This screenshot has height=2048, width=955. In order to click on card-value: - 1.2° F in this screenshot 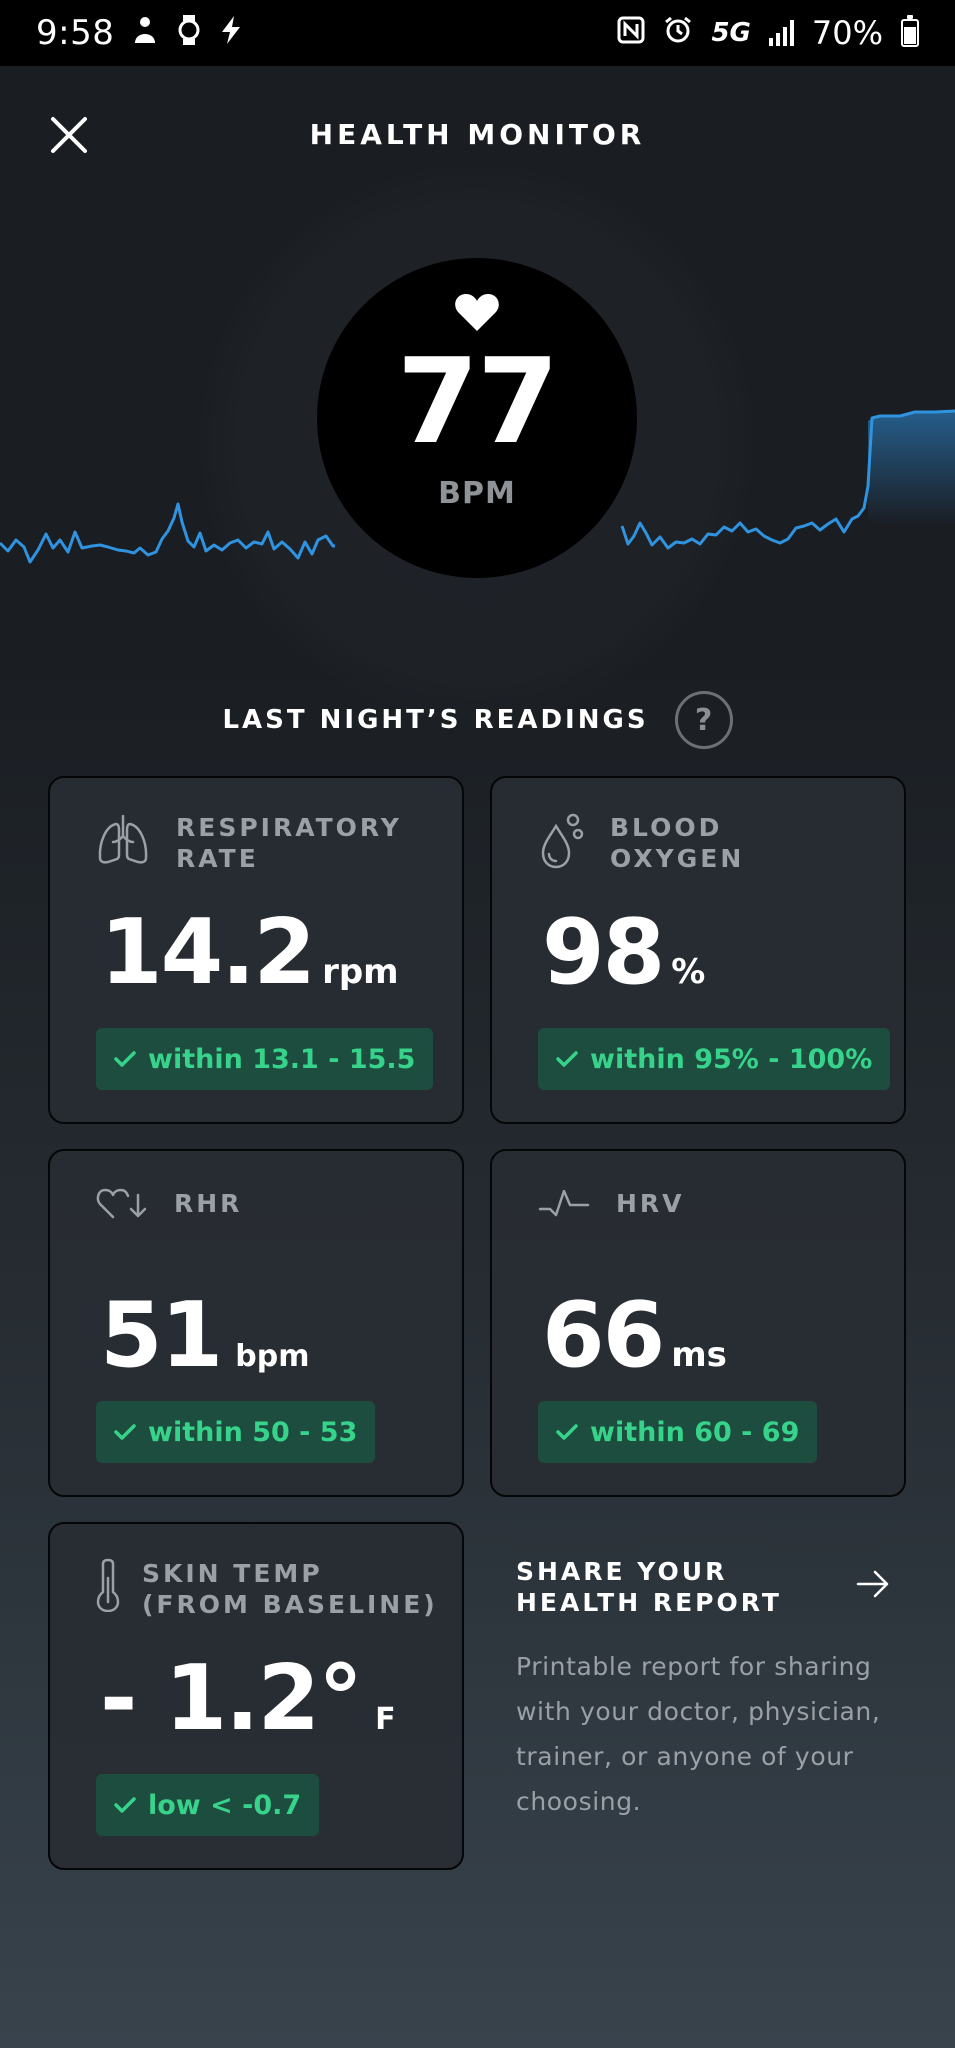, I will do `click(248, 1699)`.